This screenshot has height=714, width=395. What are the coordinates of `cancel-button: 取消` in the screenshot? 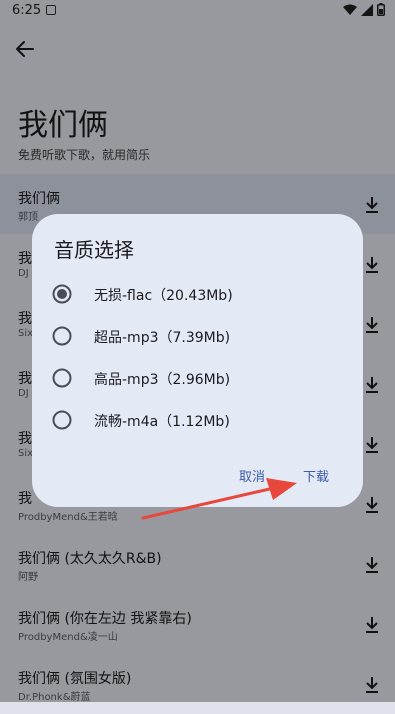 It's located at (252, 475).